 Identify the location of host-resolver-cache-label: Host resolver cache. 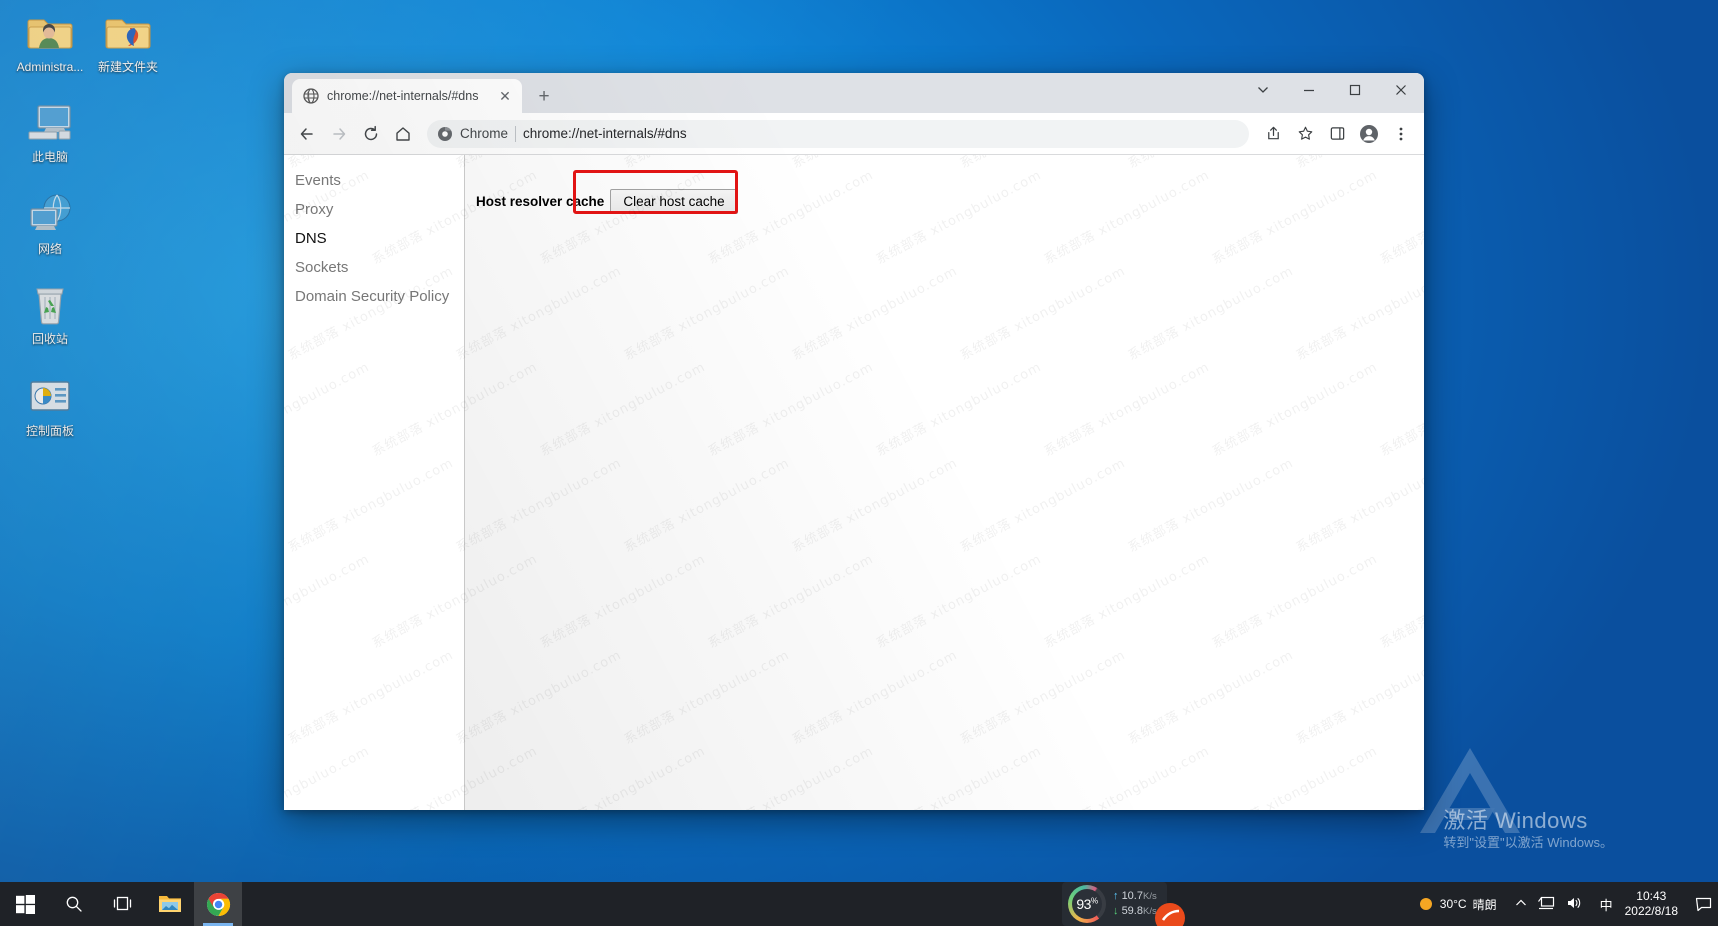
(540, 201).